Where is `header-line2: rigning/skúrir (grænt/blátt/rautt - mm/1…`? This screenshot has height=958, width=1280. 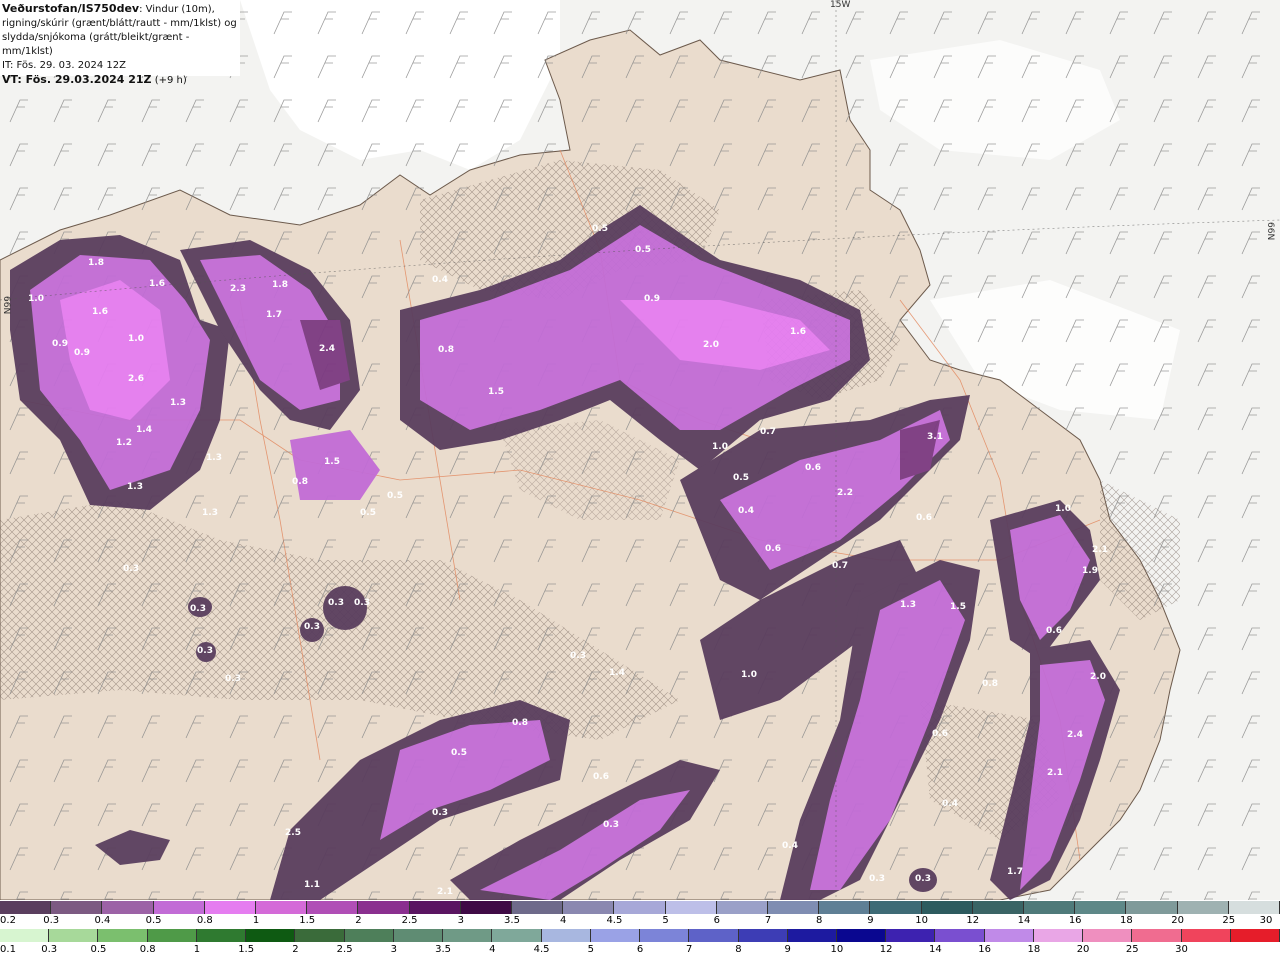 header-line2: rigning/skúrir (grænt/blátt/rautt - mm/1… is located at coordinates (119, 23).